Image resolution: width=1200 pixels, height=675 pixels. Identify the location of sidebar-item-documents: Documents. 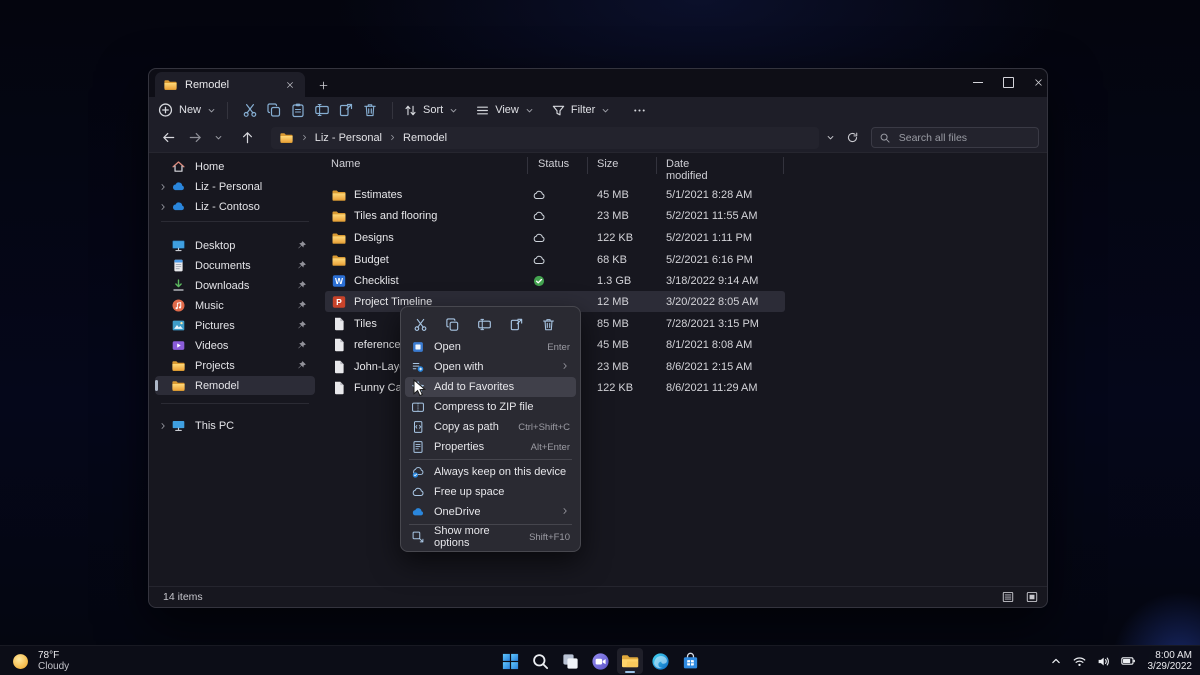
(235, 265).